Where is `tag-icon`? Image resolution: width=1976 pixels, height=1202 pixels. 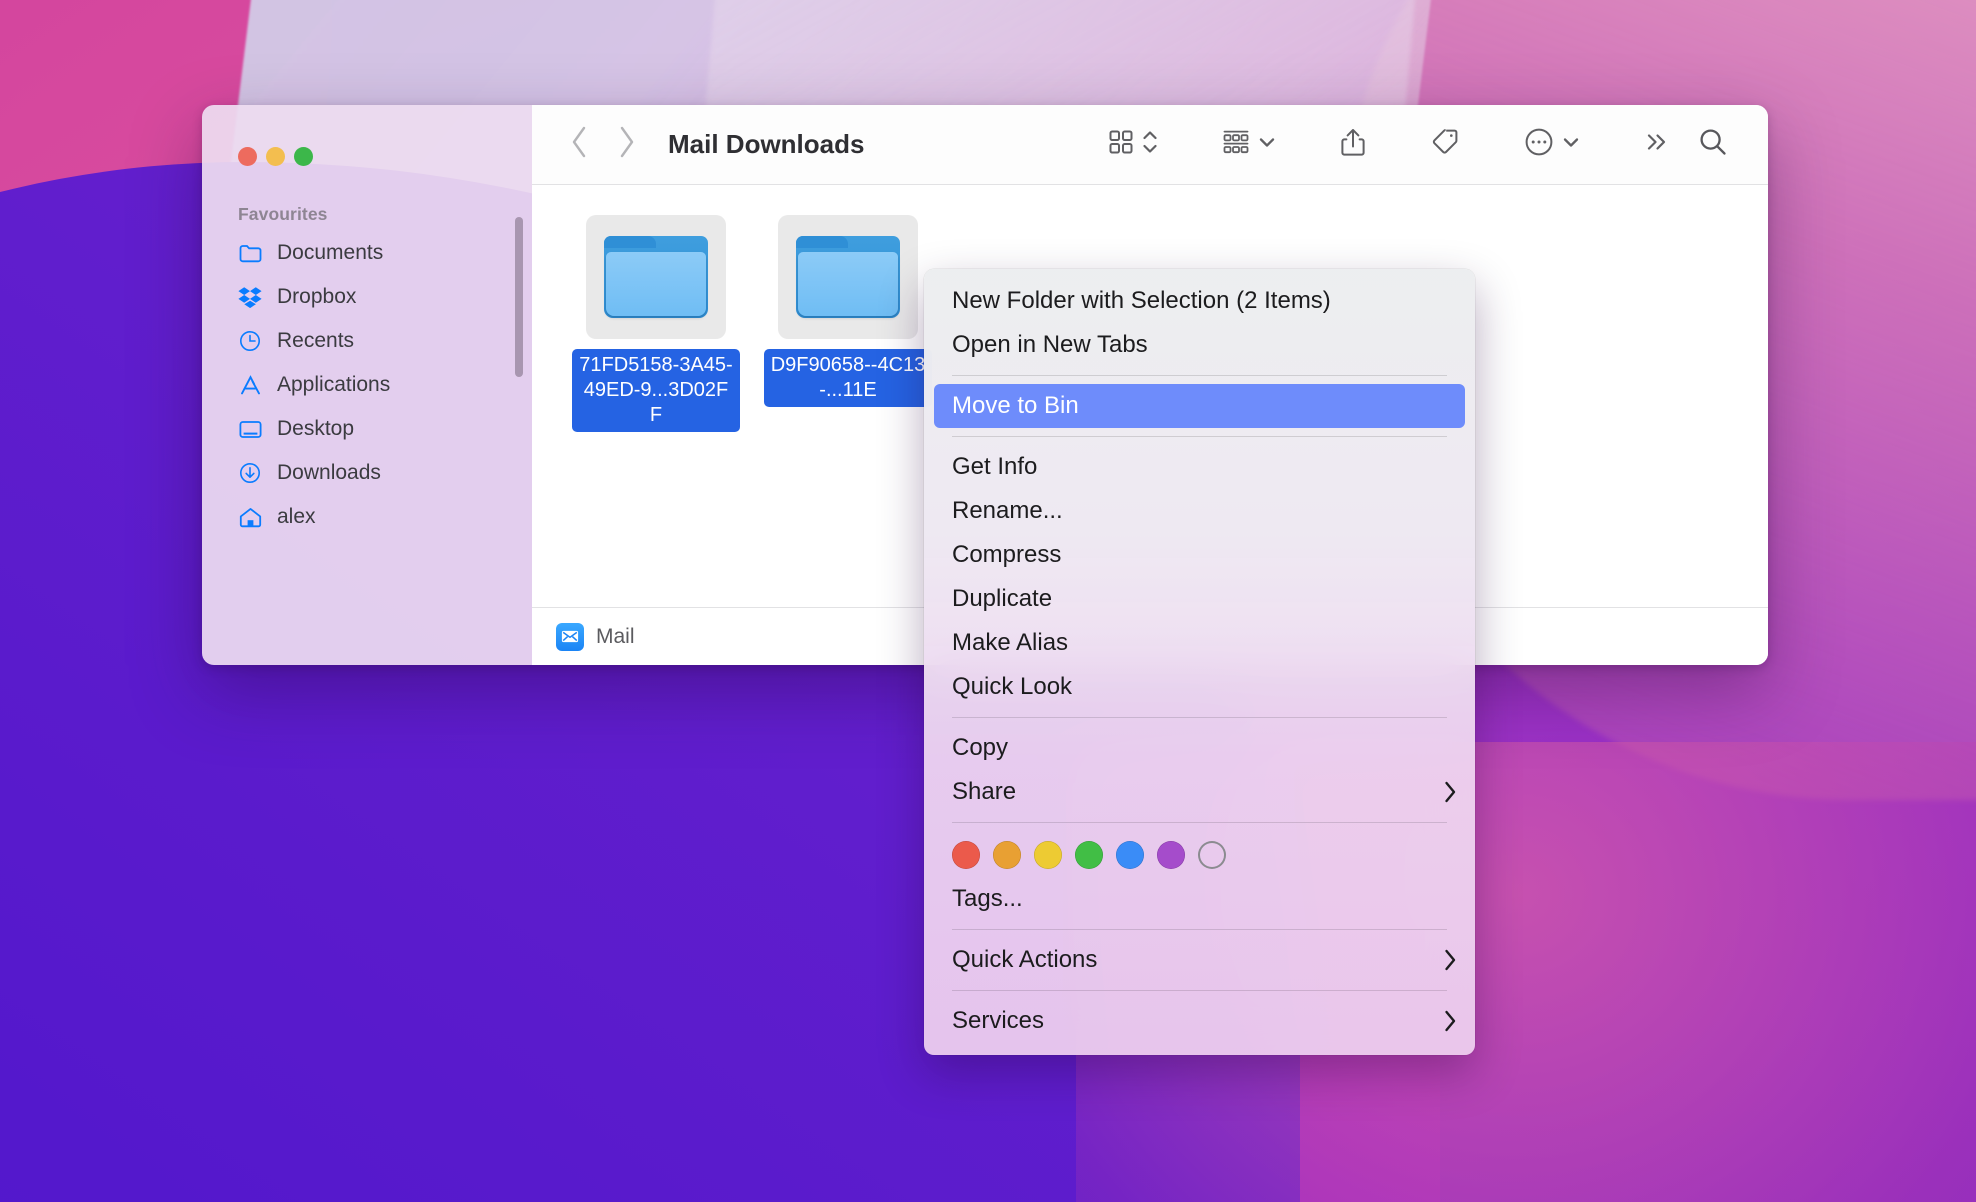
tag-icon is located at coordinates (1445, 144).